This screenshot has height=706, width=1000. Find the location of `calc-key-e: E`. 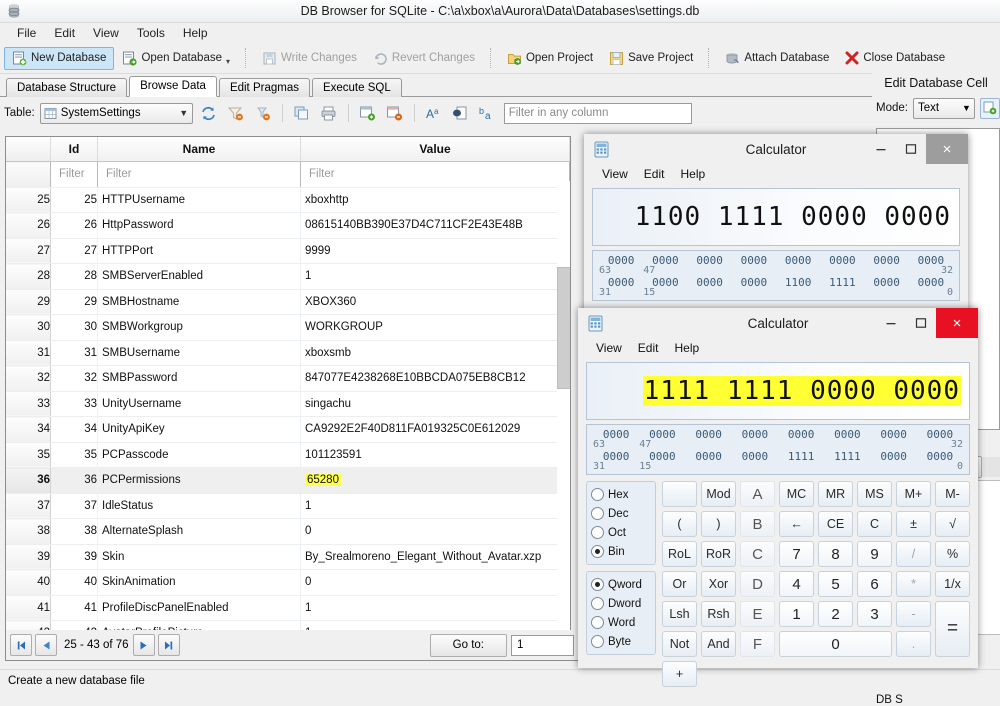

calc-key-e: E is located at coordinates (757, 614).